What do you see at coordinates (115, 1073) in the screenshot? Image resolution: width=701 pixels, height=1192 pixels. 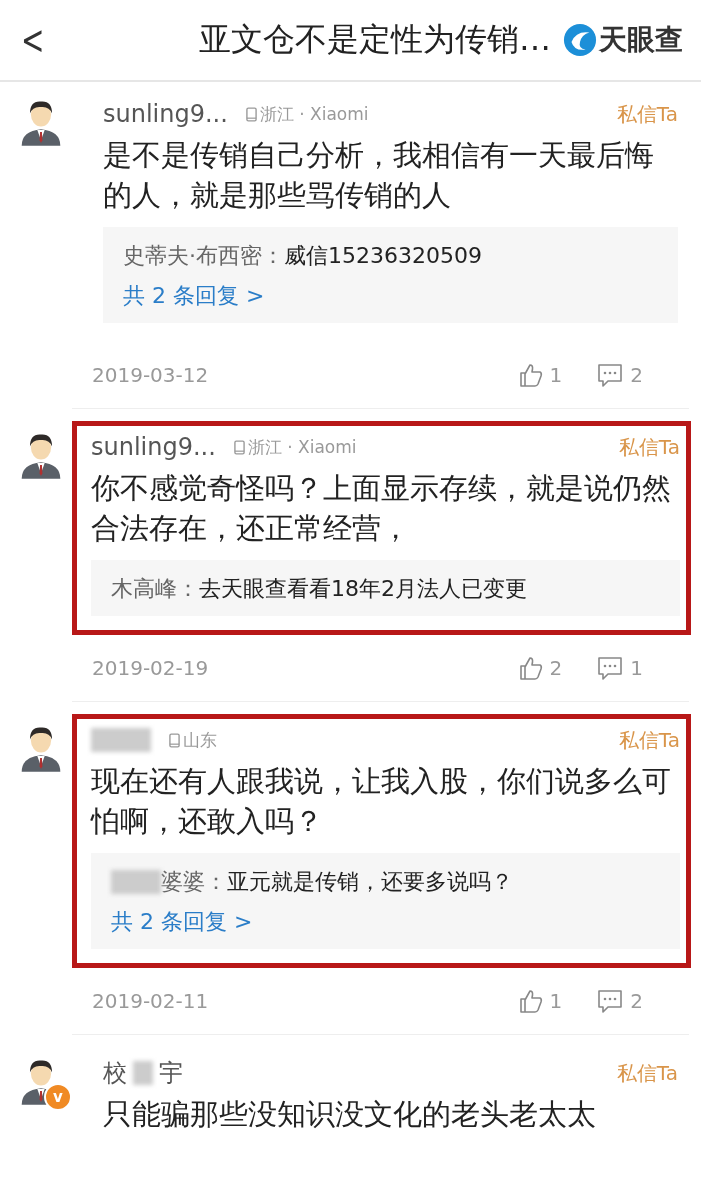 I see `user-name: 校` at bounding box center [115, 1073].